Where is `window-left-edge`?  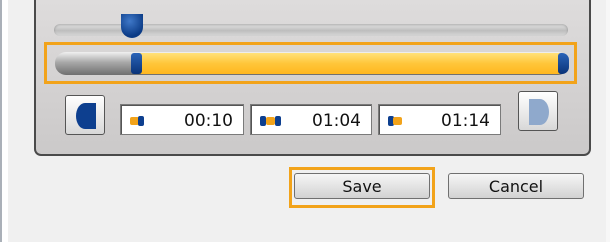 window-left-edge is located at coordinates (1, 121).